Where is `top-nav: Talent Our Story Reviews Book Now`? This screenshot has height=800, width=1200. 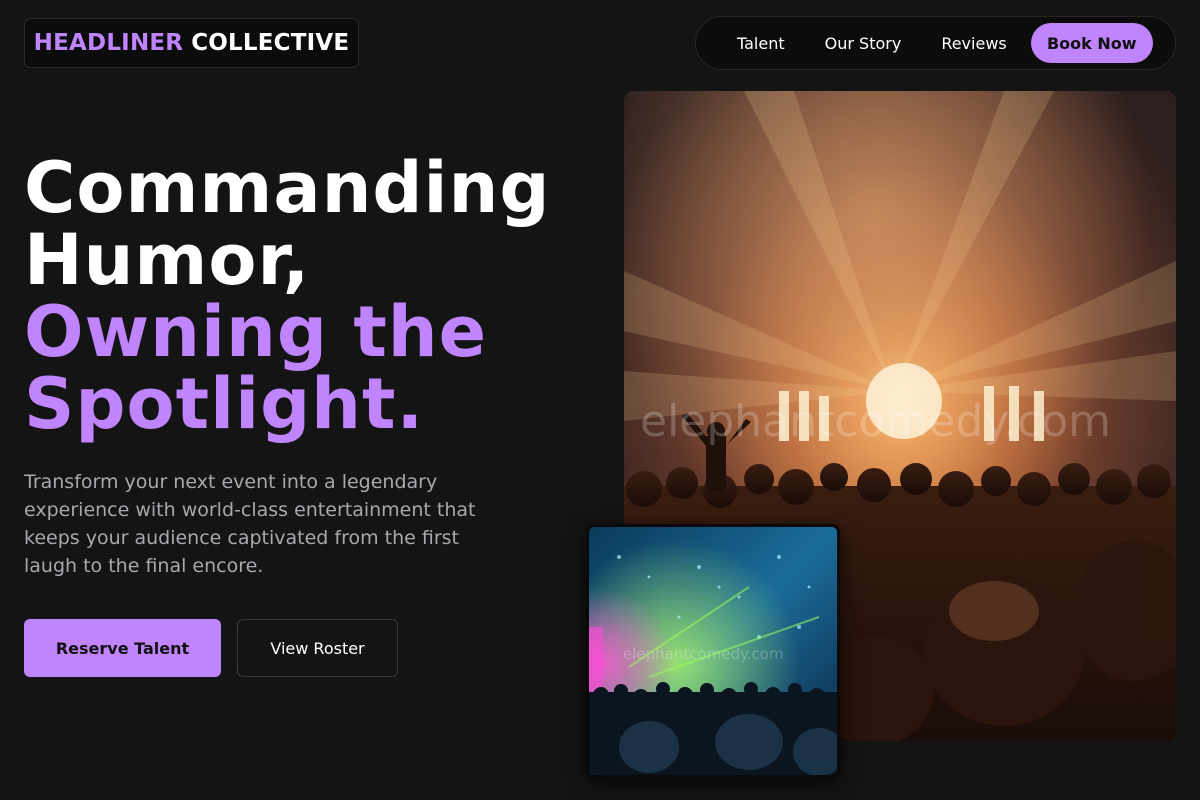
top-nav: Talent Our Story Reviews Book Now is located at coordinates (935, 43).